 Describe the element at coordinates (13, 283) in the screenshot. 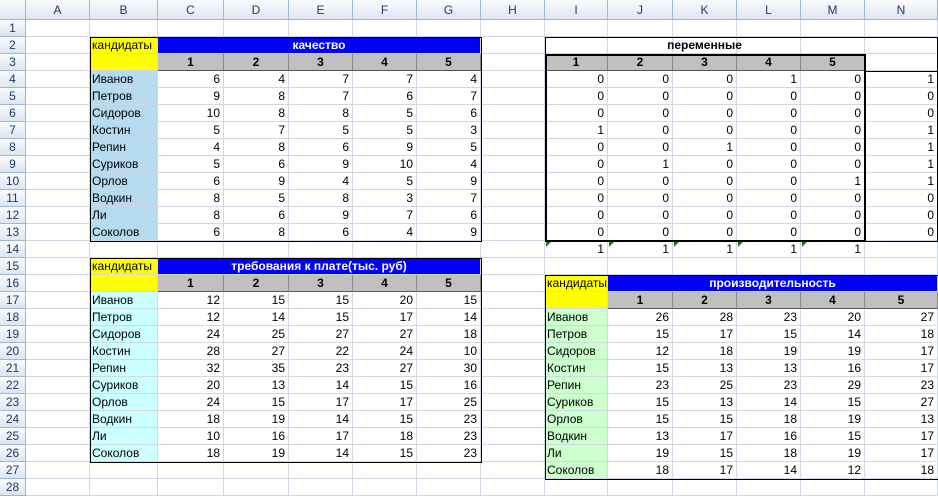

I see `row-header-16: 16` at that location.